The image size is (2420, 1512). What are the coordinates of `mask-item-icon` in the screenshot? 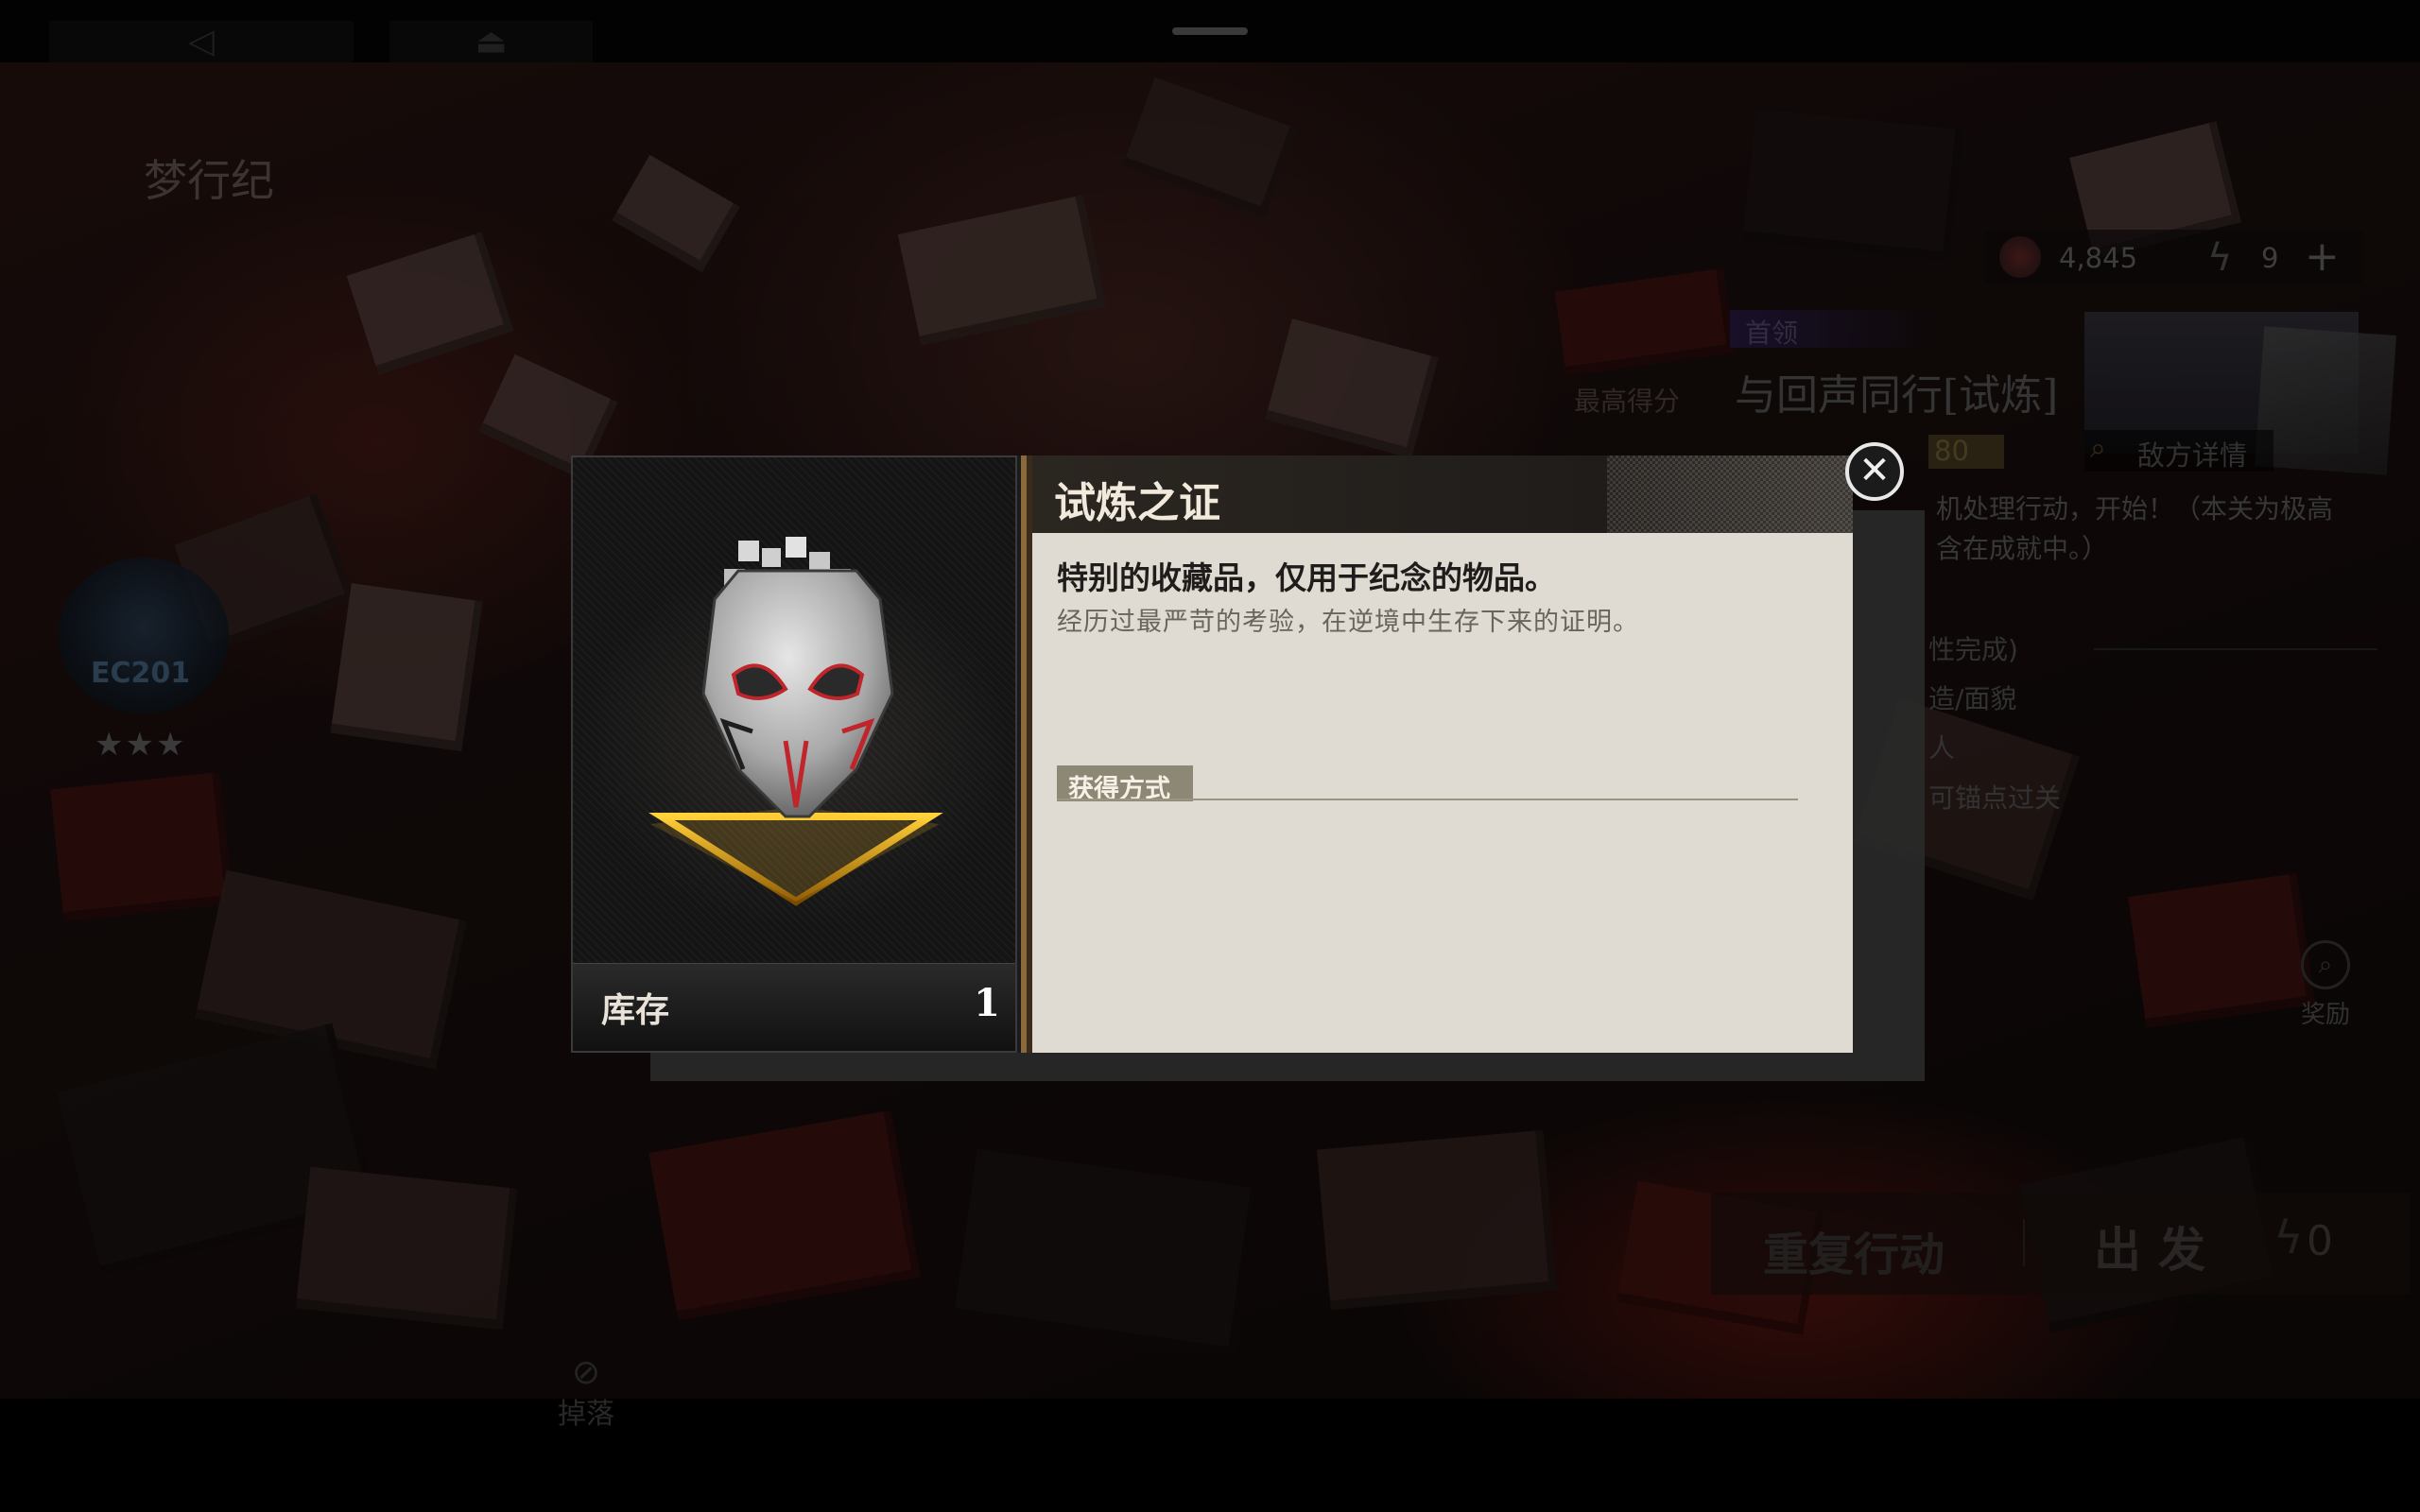 It's located at (795, 721).